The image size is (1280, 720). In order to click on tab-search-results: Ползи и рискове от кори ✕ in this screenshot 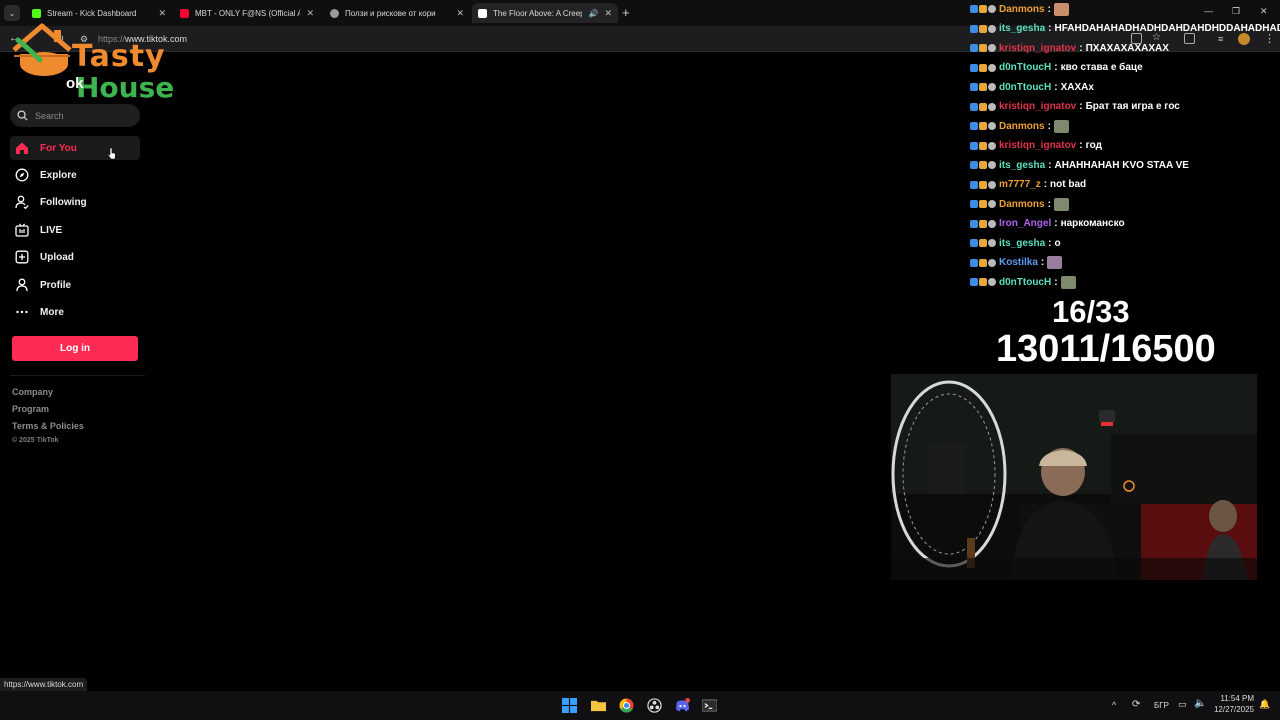, I will do `click(397, 13)`.